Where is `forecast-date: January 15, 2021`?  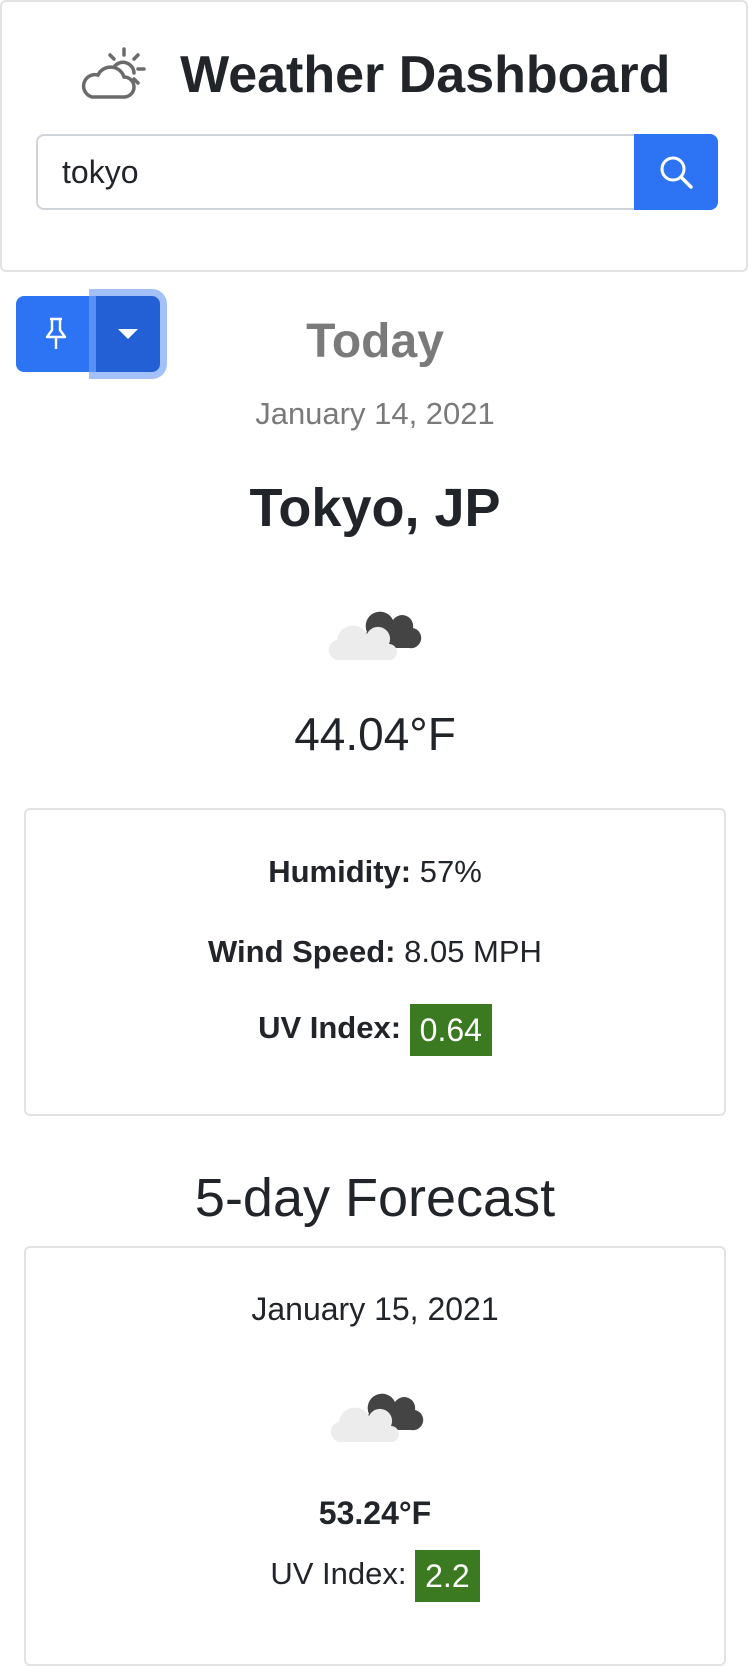
forecast-date: January 15, 2021 is located at coordinates (375, 1309).